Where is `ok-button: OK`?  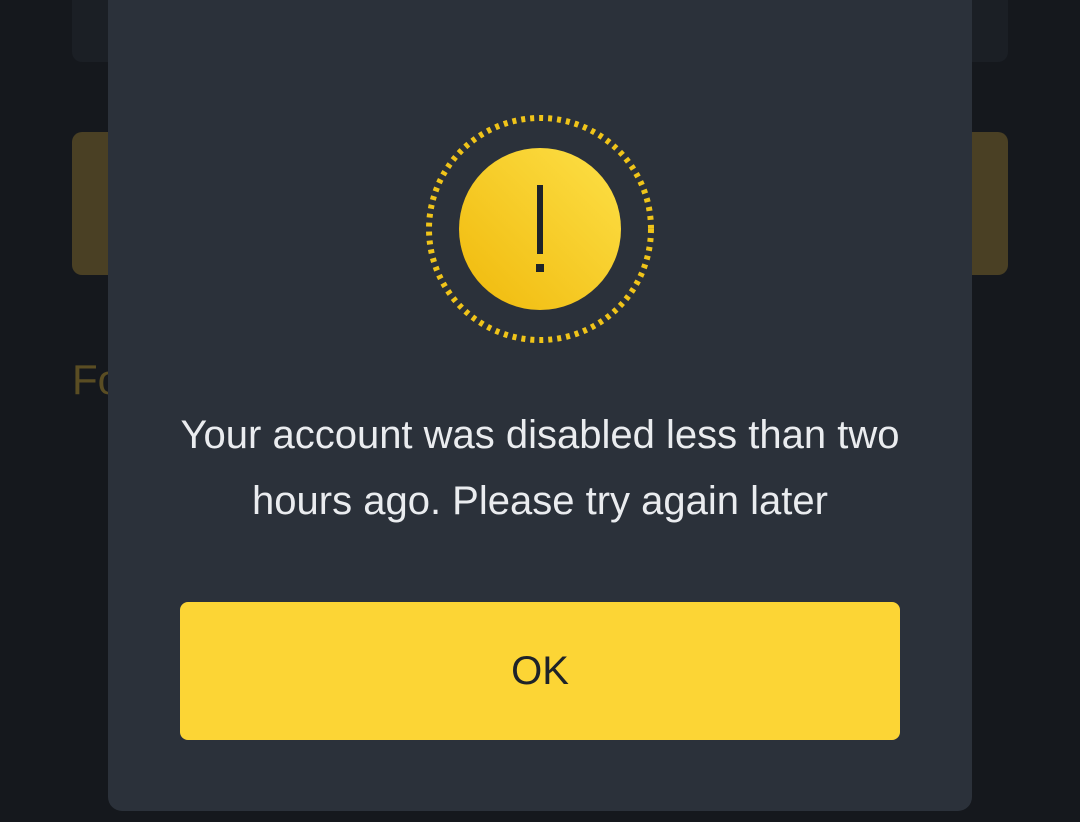 ok-button: OK is located at coordinates (540, 671).